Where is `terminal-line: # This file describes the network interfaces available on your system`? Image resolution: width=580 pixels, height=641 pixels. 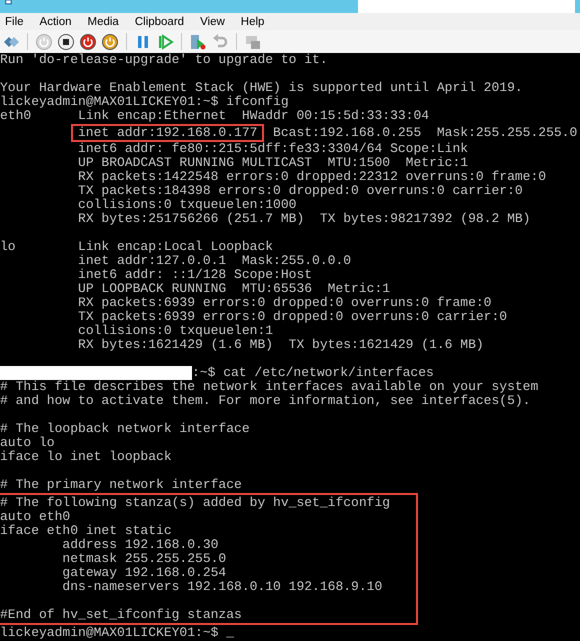
terminal-line: # This file describes the network interfaces available on your system is located at coordinates (270, 387).